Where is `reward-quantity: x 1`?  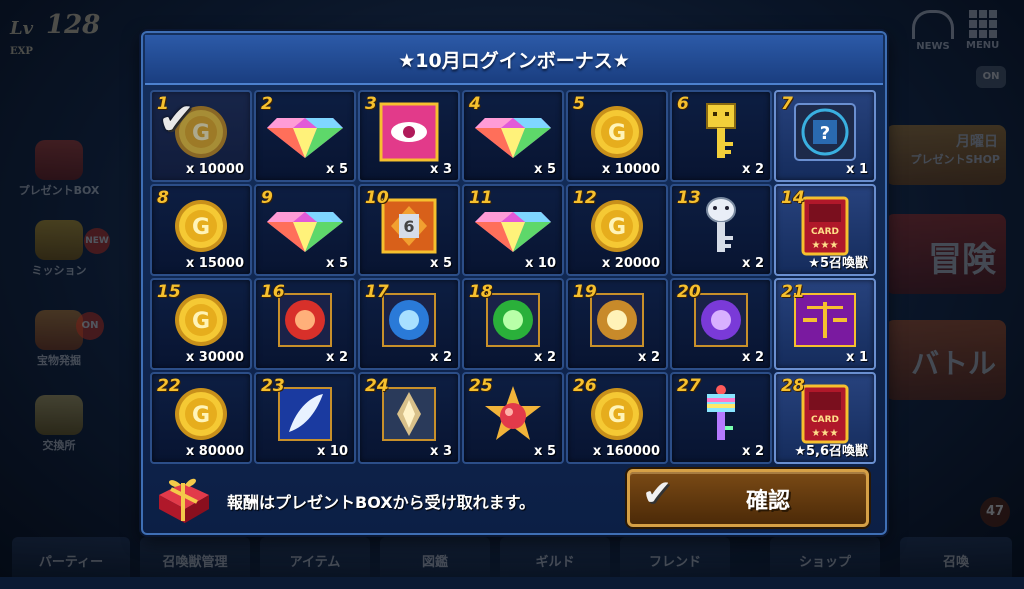 reward-quantity: x 1 is located at coordinates (857, 169).